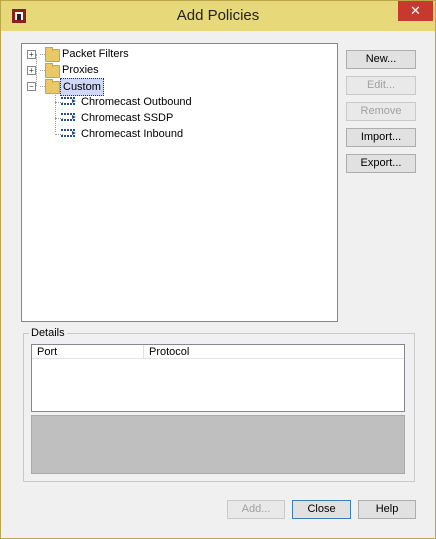  I want to click on tree-node-chromecast-outbound: Chromecast Outbound, so click(178, 102).